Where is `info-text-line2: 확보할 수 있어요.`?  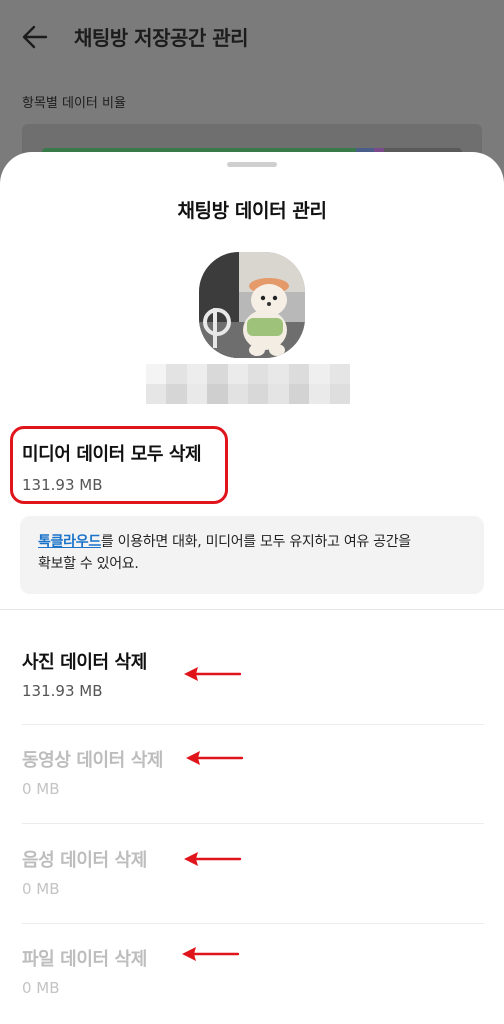 info-text-line2: 확보할 수 있어요. is located at coordinates (88, 564).